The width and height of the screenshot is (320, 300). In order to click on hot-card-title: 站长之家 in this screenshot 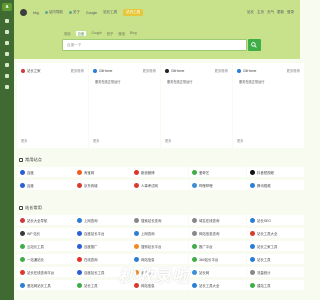, I will do `click(34, 70)`.